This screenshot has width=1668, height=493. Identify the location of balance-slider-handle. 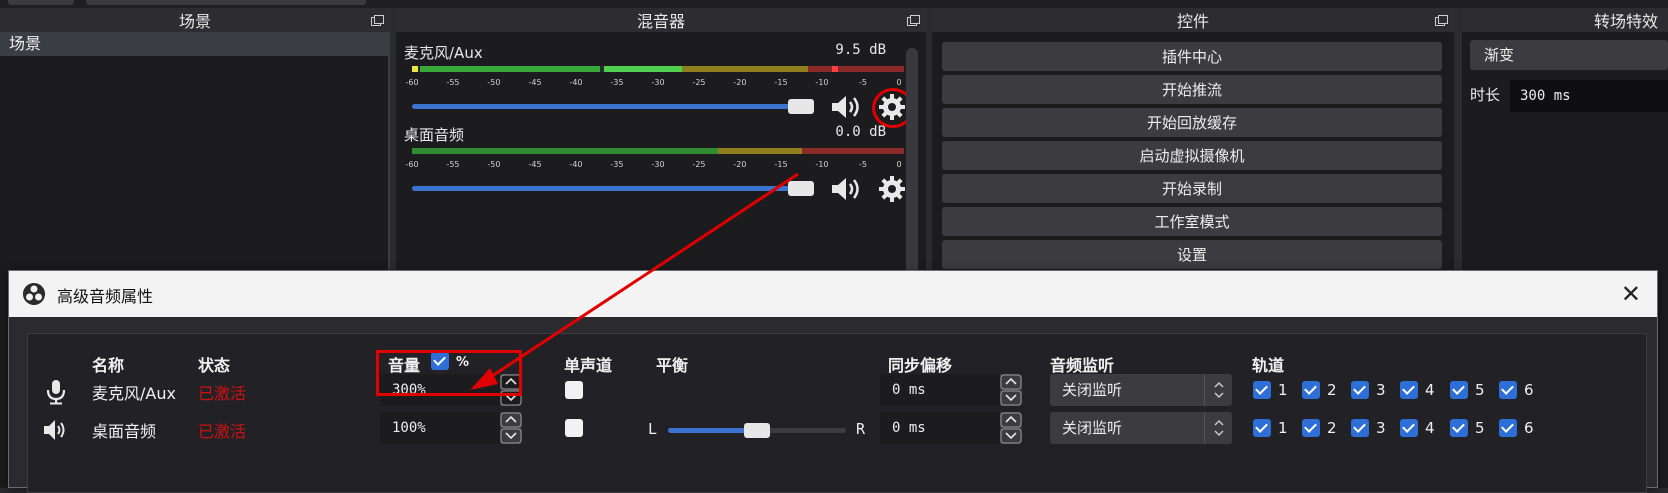
(757, 430).